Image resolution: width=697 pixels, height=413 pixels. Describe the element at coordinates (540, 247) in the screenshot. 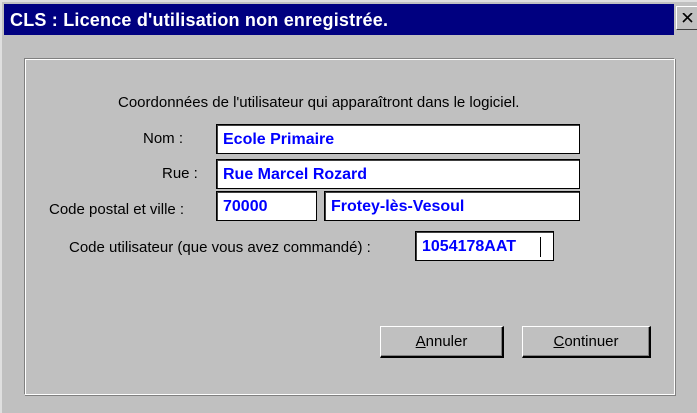

I see `text-caret` at that location.